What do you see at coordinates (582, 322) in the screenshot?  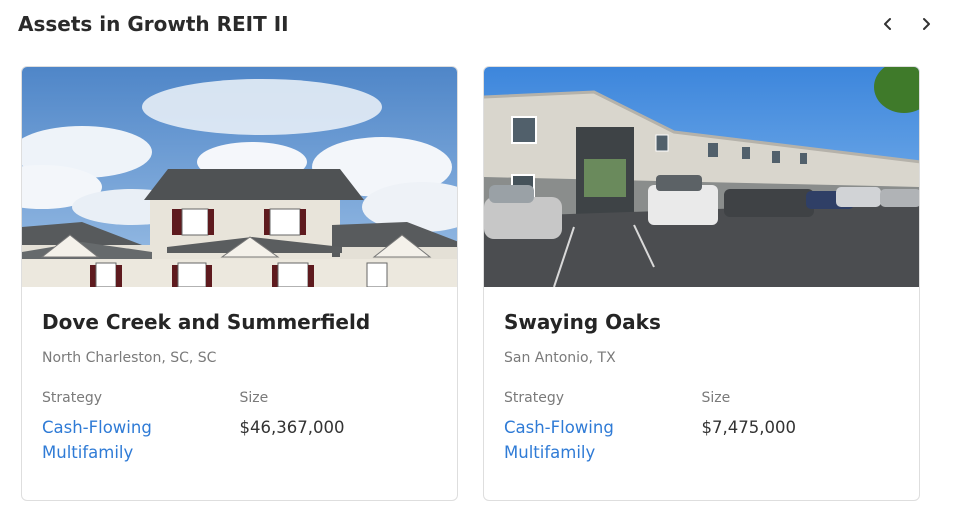 I see `asset-name: Swaying Oaks` at bounding box center [582, 322].